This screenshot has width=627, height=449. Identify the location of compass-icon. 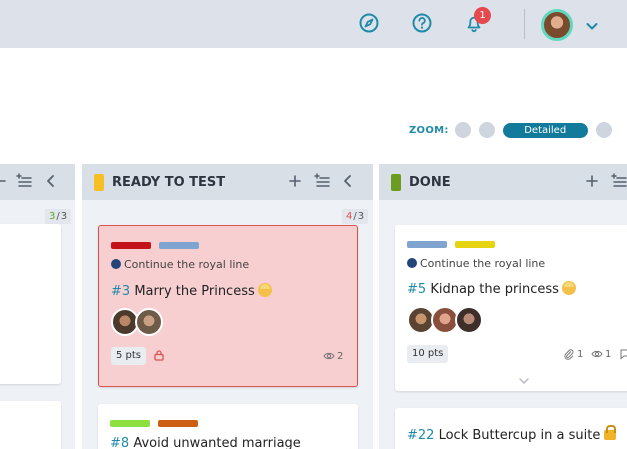
(369, 23).